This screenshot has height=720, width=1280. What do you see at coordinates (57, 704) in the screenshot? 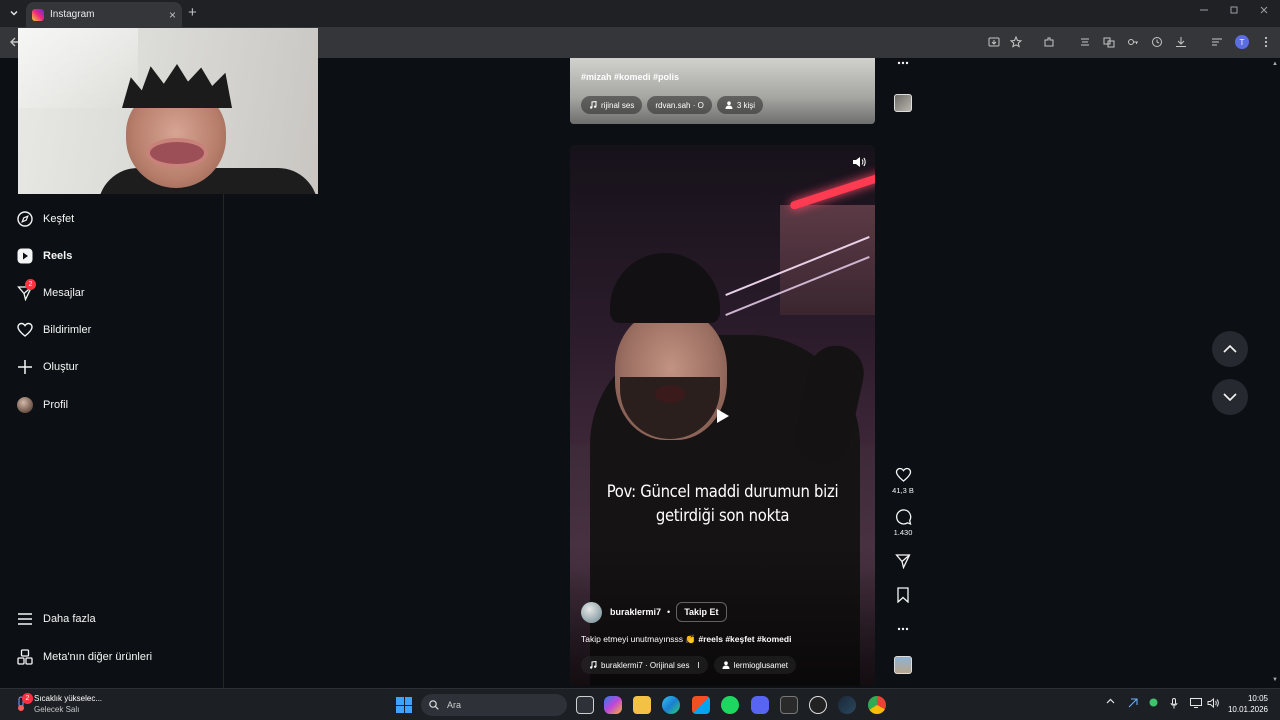
I see `weather-widget: 2 Sıcaklık yükselec... Gelecek Salı` at bounding box center [57, 704].